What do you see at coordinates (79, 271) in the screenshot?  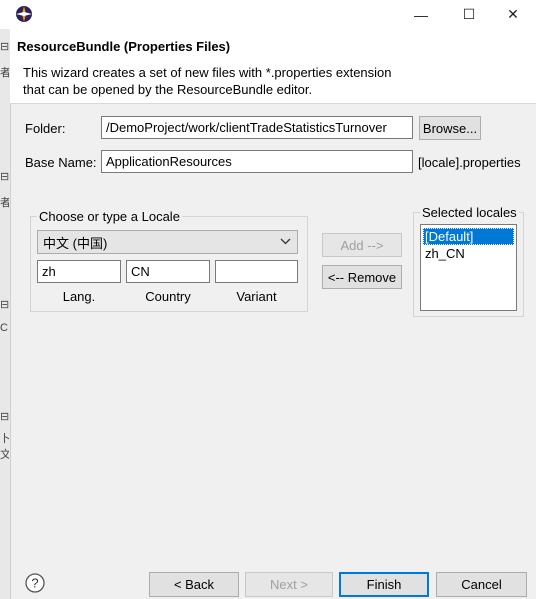 I see `lang-input: zh` at bounding box center [79, 271].